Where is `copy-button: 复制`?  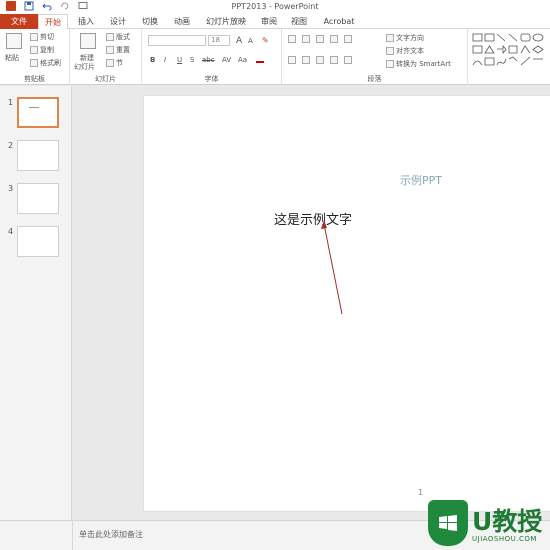
copy-button: 复制 is located at coordinates (42, 50).